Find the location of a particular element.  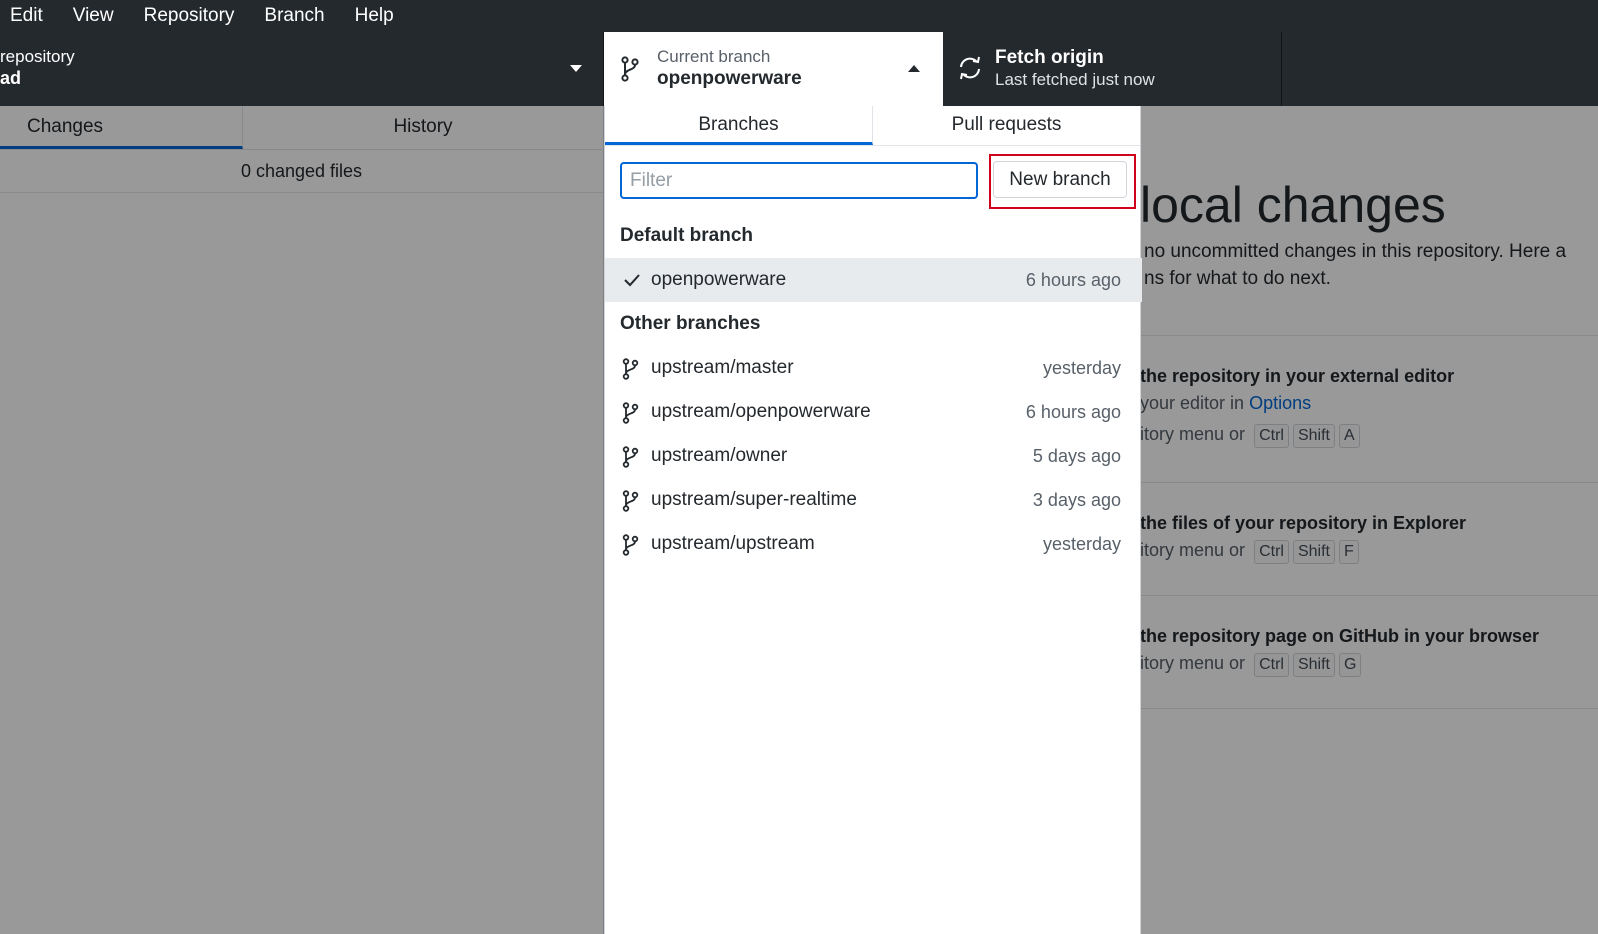

fetch-origin-label: Fetch origin is located at coordinates (1049, 57).